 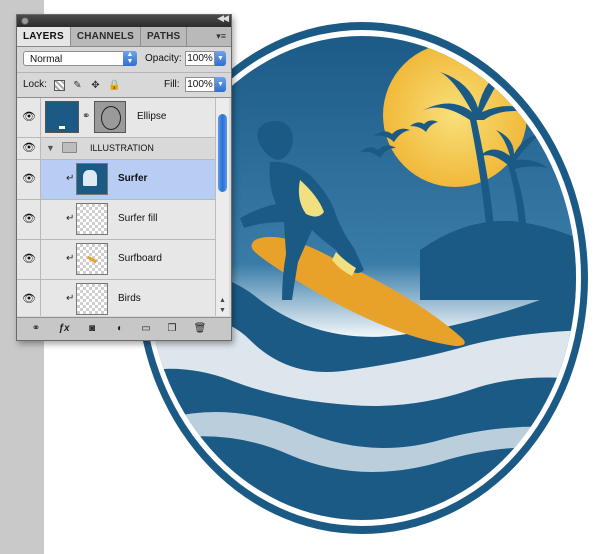 I want to click on tab-paths: PATHS, so click(x=164, y=36).